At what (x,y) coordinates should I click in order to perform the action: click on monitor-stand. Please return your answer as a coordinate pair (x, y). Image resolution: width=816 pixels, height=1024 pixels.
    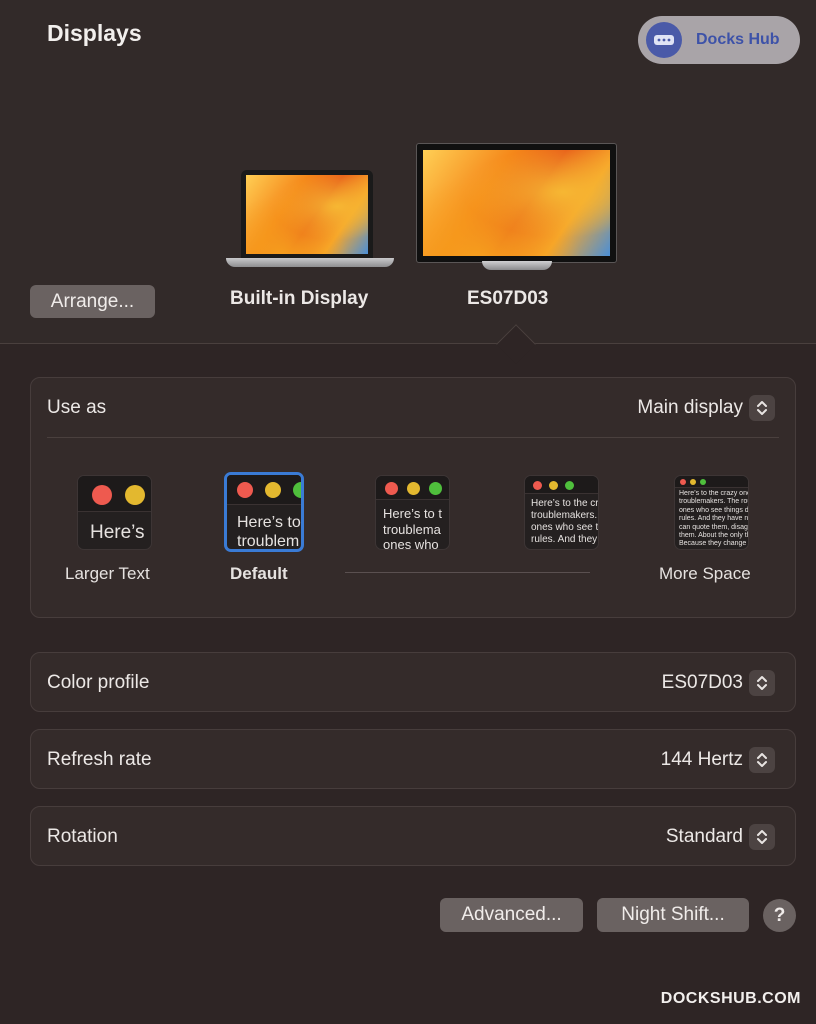
    Looking at the image, I should click on (517, 265).